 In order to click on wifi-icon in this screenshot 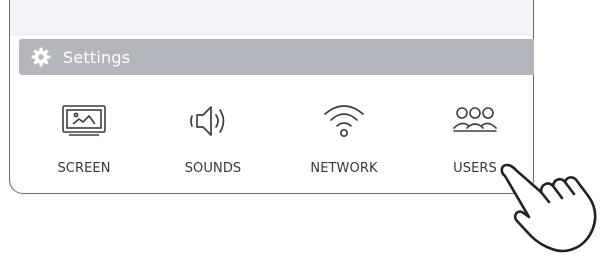, I will do `click(344, 121)`.